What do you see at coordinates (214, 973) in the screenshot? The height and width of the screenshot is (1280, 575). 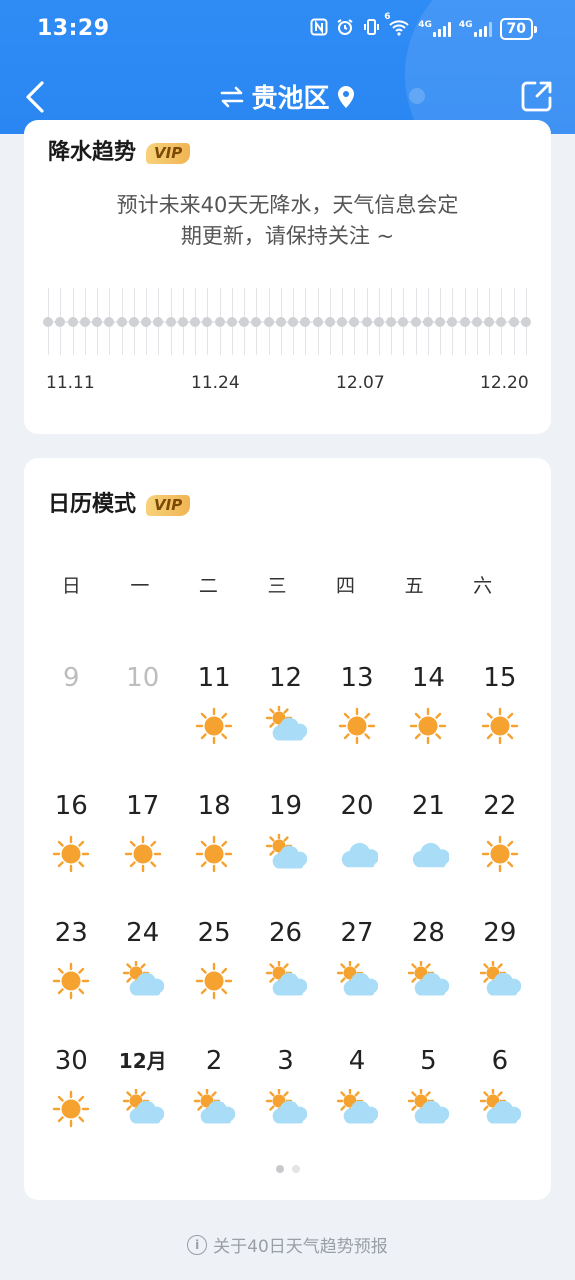 I see `calendar-day-cell: 25` at bounding box center [214, 973].